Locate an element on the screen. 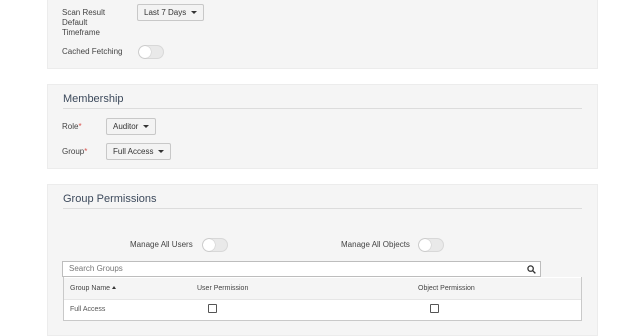 Image resolution: width=624 pixels, height=336 pixels. column-header-group-name: Group Name is located at coordinates (93, 288).